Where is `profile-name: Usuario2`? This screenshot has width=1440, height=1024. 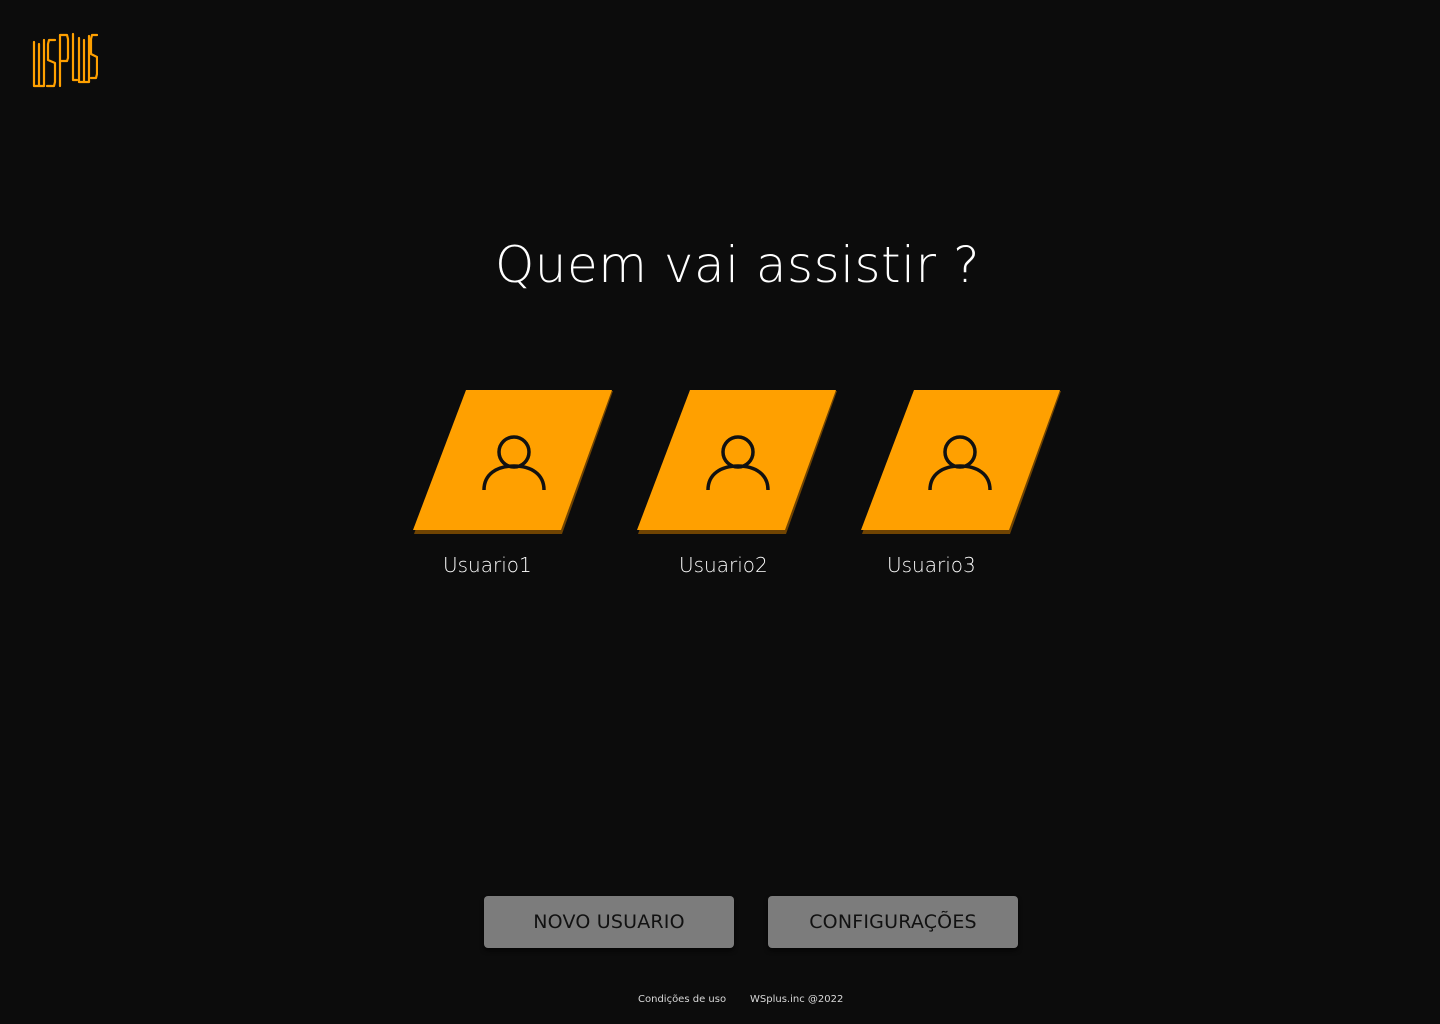 profile-name: Usuario2 is located at coordinates (723, 565).